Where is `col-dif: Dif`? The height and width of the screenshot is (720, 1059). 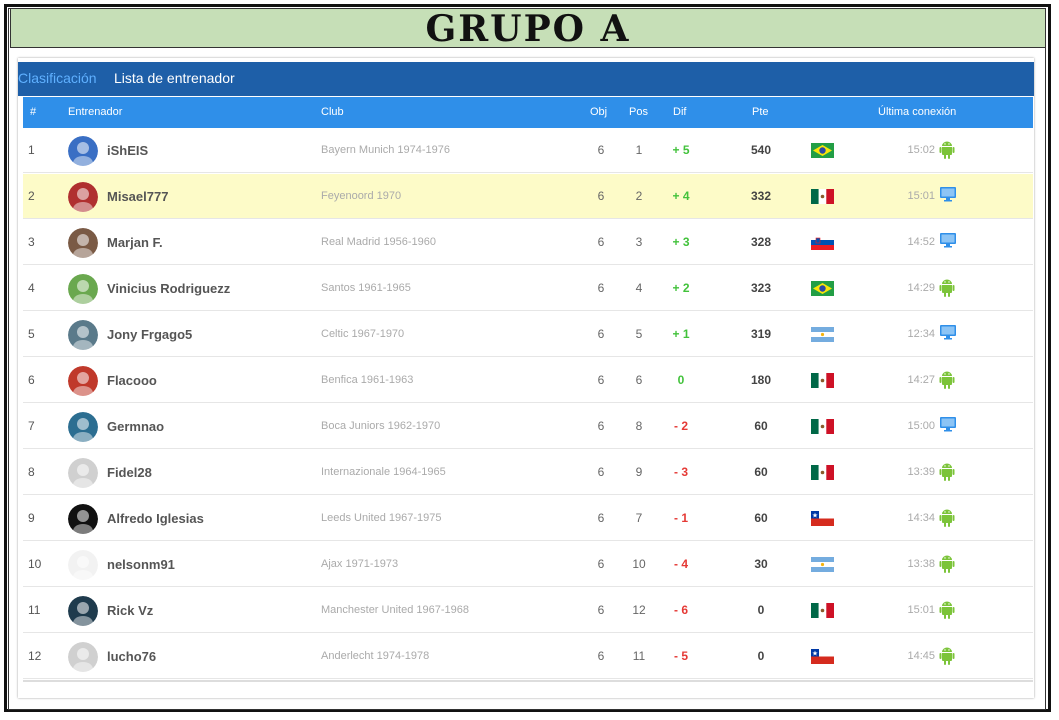 col-dif: Dif is located at coordinates (680, 112).